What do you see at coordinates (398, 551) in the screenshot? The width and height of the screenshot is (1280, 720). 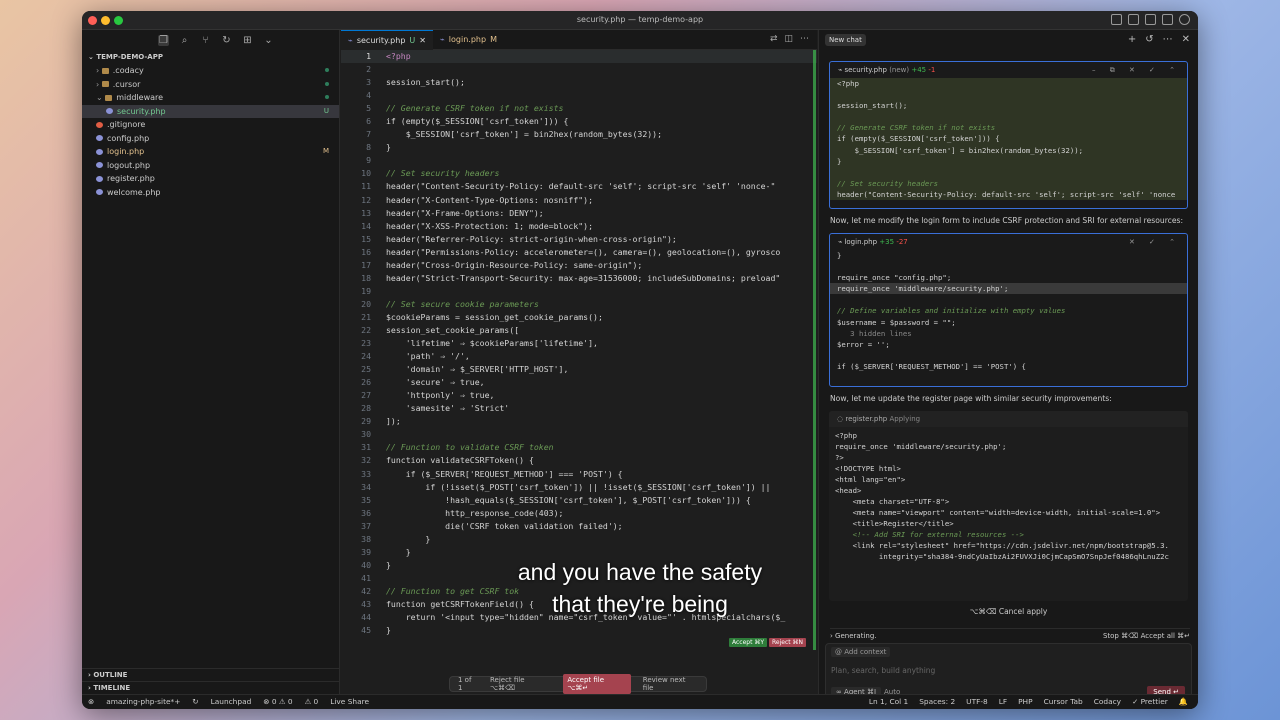 I see `line-content: }` at bounding box center [398, 551].